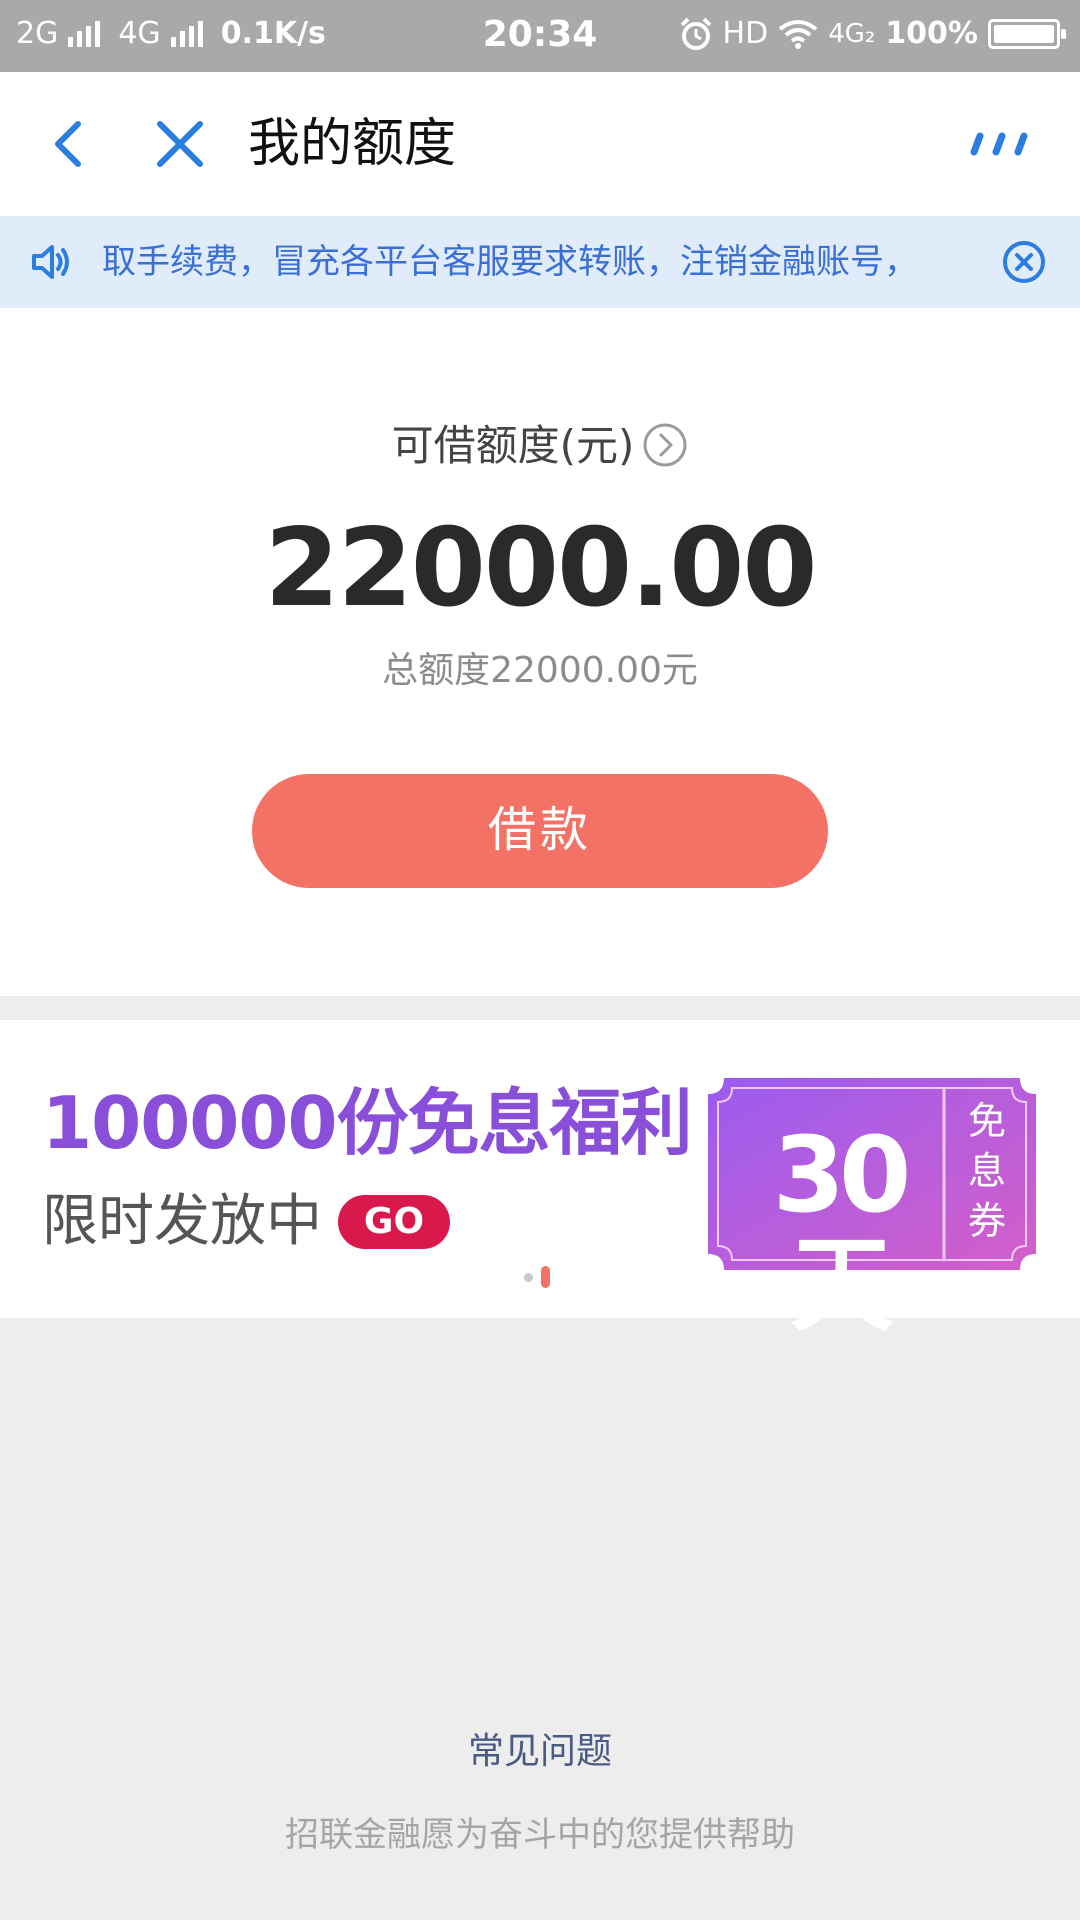 This screenshot has height=1920, width=1080. Describe the element at coordinates (540, 144) in the screenshot. I see `nav-bar: 我的额度` at that location.